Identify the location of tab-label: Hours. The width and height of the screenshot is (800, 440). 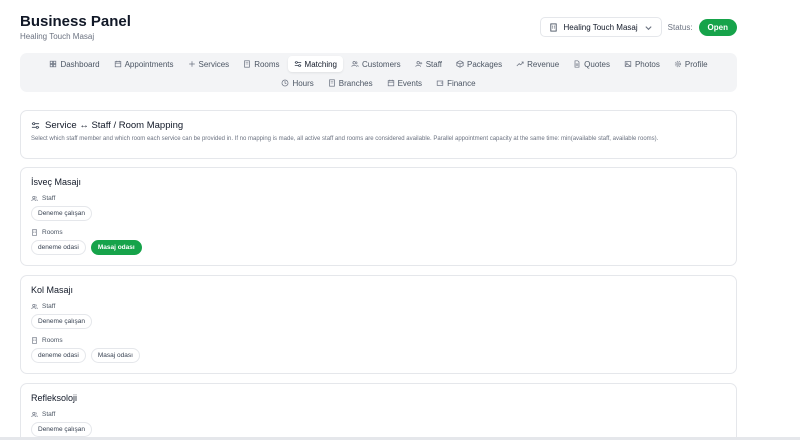
(303, 83).